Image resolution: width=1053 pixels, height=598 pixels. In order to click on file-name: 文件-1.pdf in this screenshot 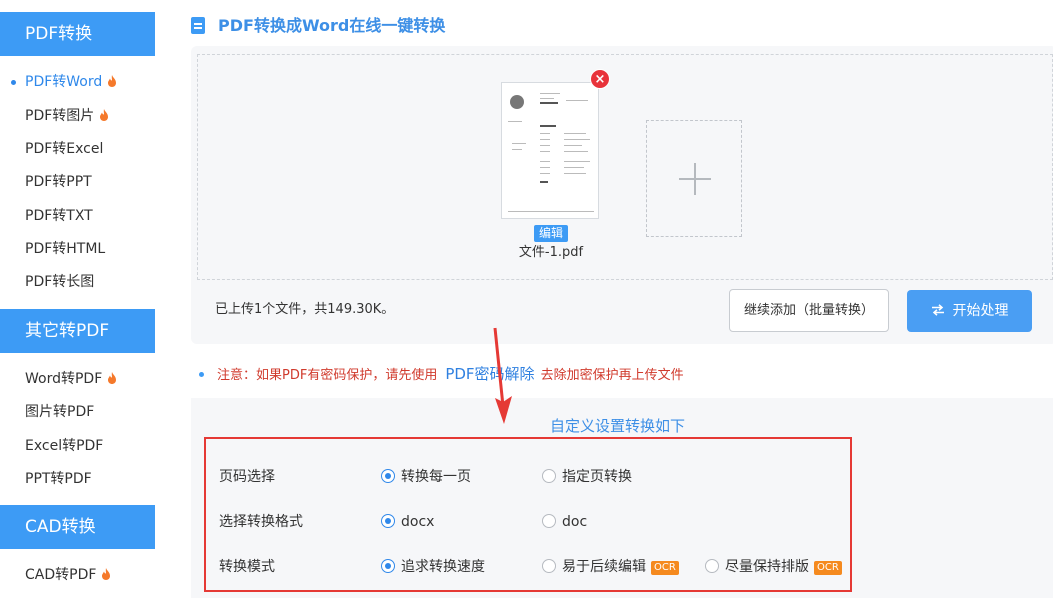, I will do `click(551, 252)`.